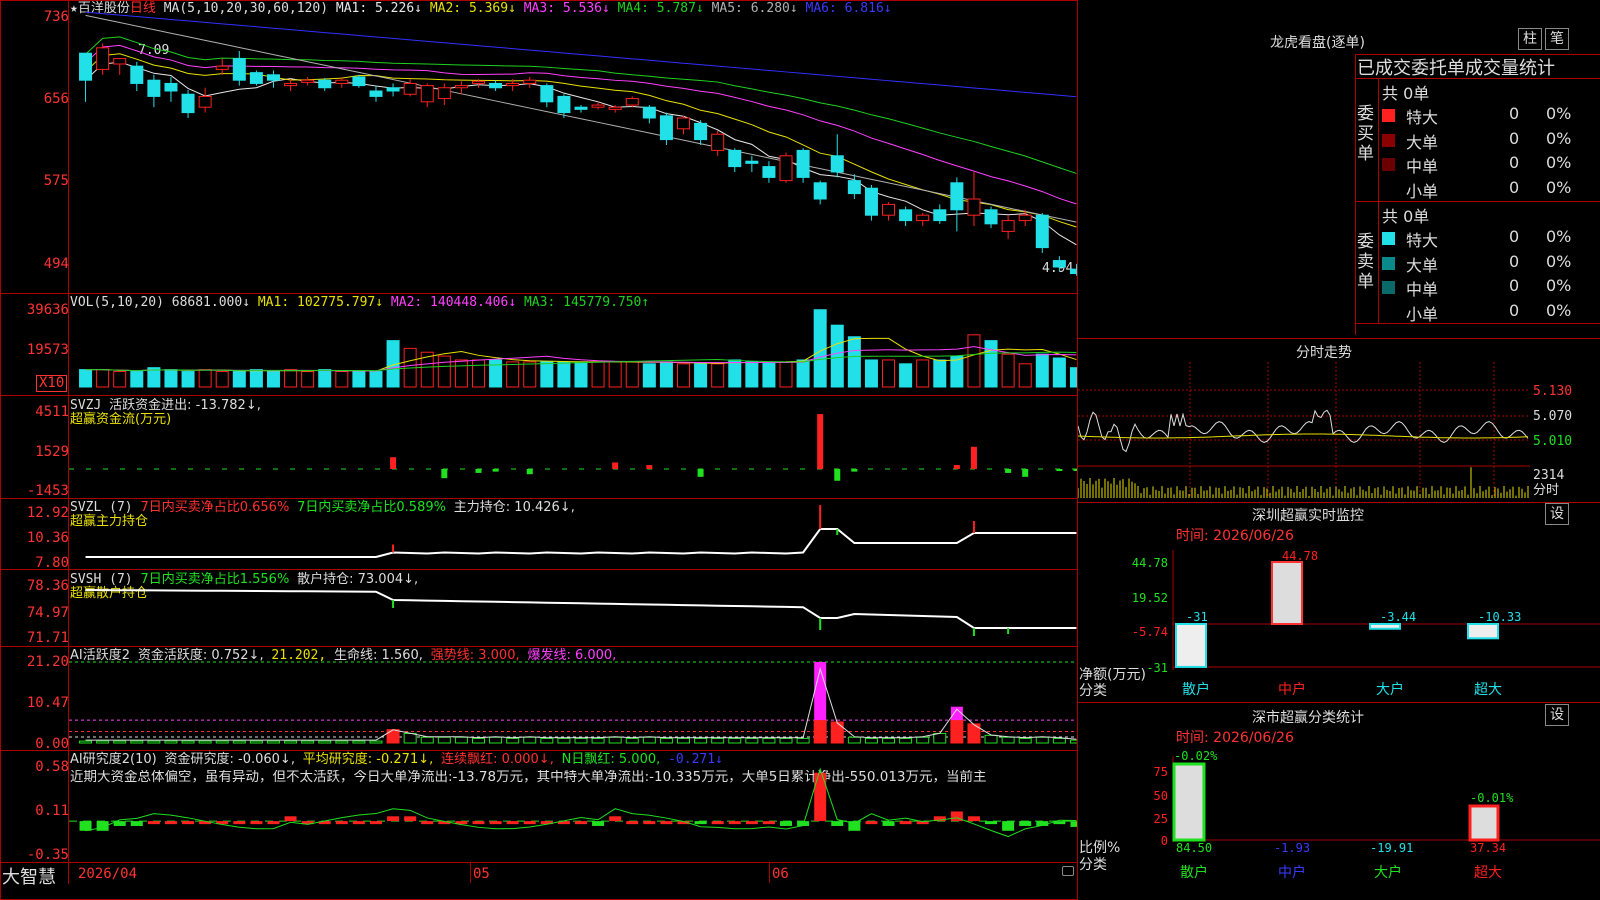 The width and height of the screenshot is (1600, 900). Describe the element at coordinates (56, 264) in the screenshot. I see `main-ytick-3: 494` at that location.